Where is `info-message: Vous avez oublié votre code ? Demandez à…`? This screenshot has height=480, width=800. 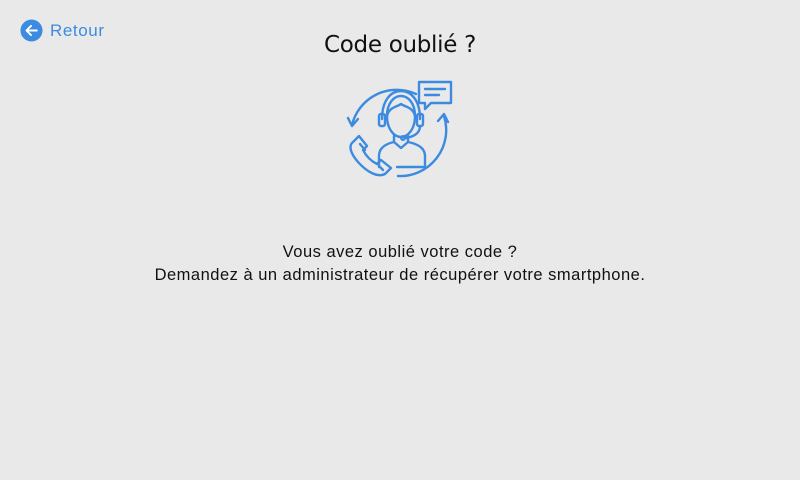 info-message: Vous avez oublié votre code ? Demandez à… is located at coordinates (400, 264).